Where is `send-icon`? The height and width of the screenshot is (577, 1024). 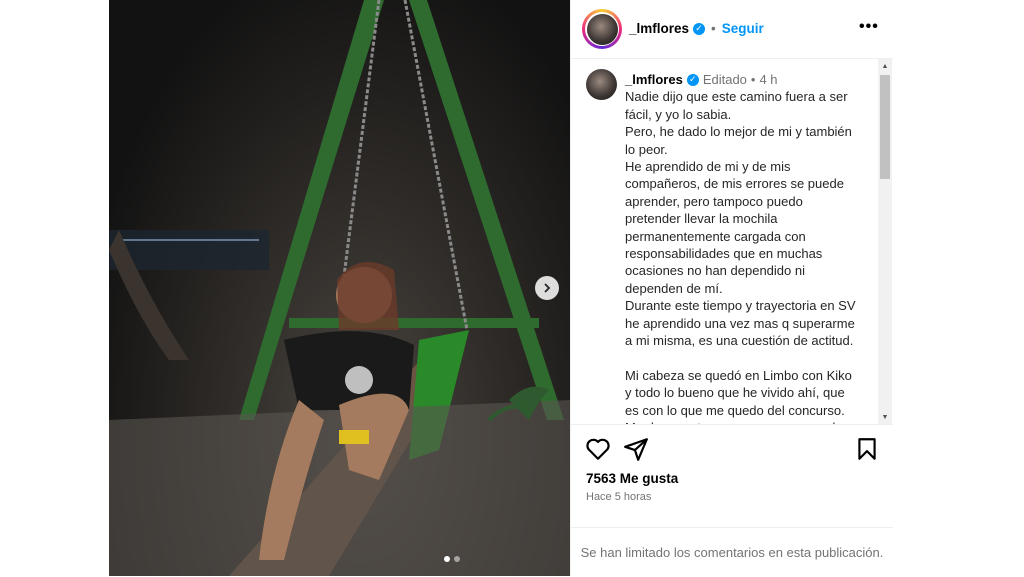
send-icon is located at coordinates (636, 449).